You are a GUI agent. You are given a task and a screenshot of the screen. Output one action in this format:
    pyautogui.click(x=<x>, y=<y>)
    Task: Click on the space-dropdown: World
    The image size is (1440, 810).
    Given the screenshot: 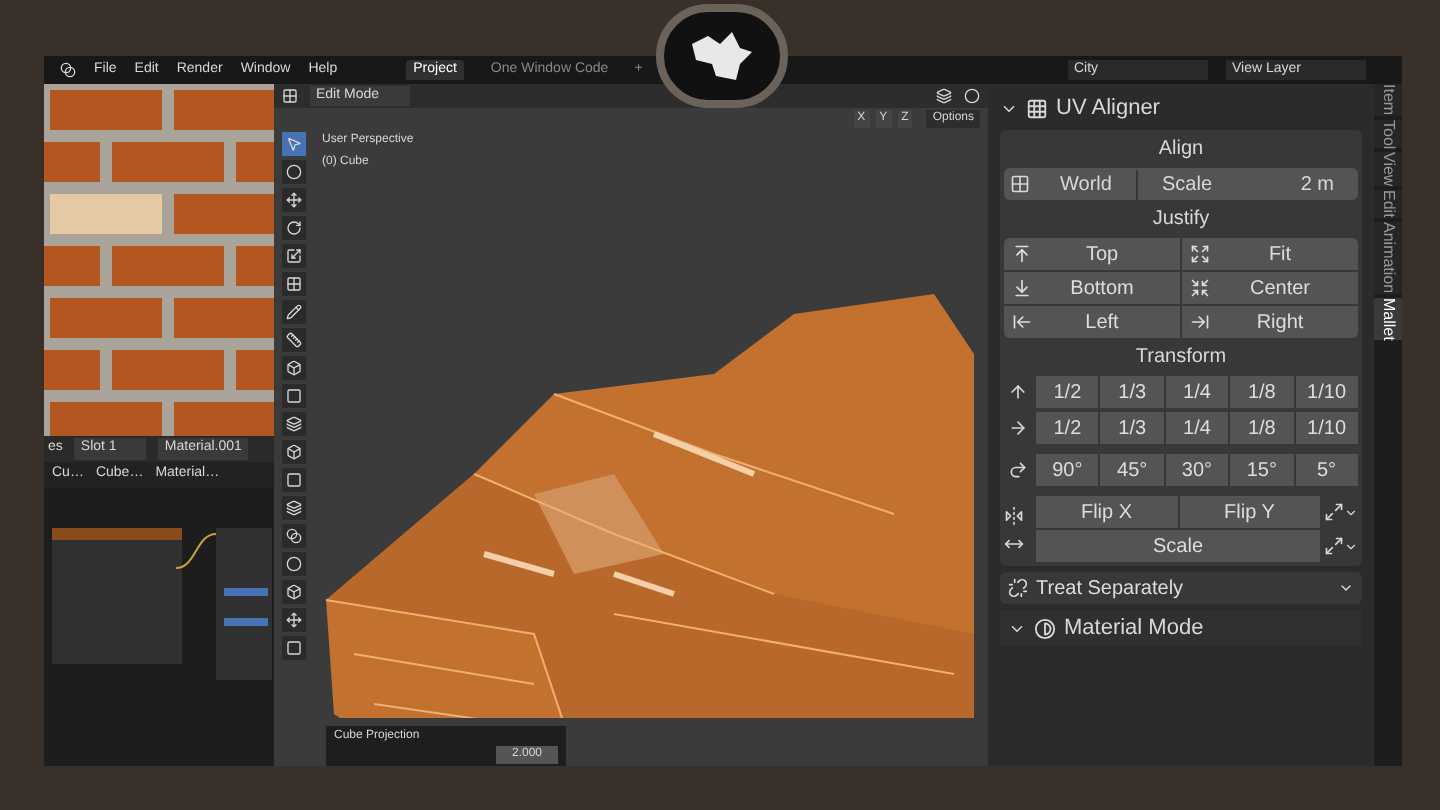 What is the action you would take?
    pyautogui.click(x=1086, y=184)
    